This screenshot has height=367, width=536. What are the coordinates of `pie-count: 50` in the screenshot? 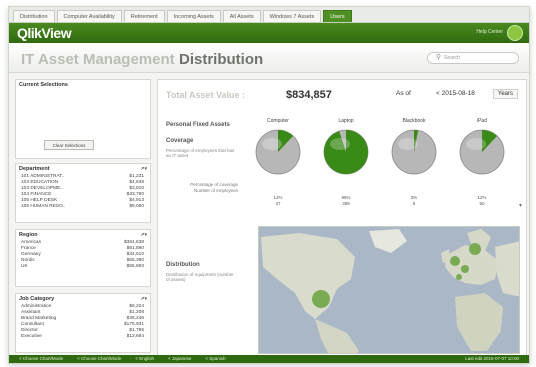 It's located at (482, 203).